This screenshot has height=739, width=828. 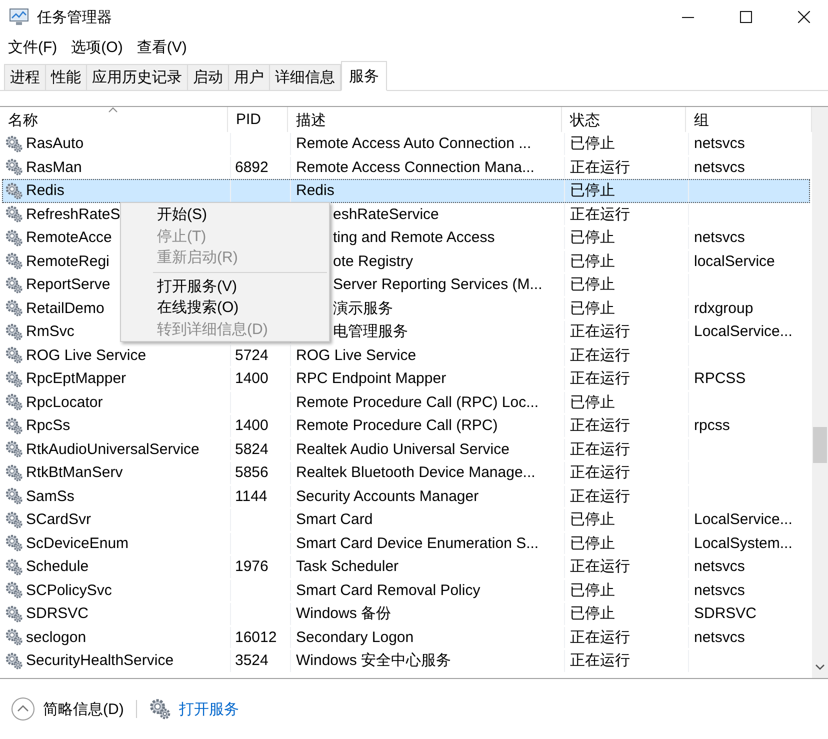 What do you see at coordinates (388, 590) in the screenshot?
I see `description-cell: Smart Card Removal Policy` at bounding box center [388, 590].